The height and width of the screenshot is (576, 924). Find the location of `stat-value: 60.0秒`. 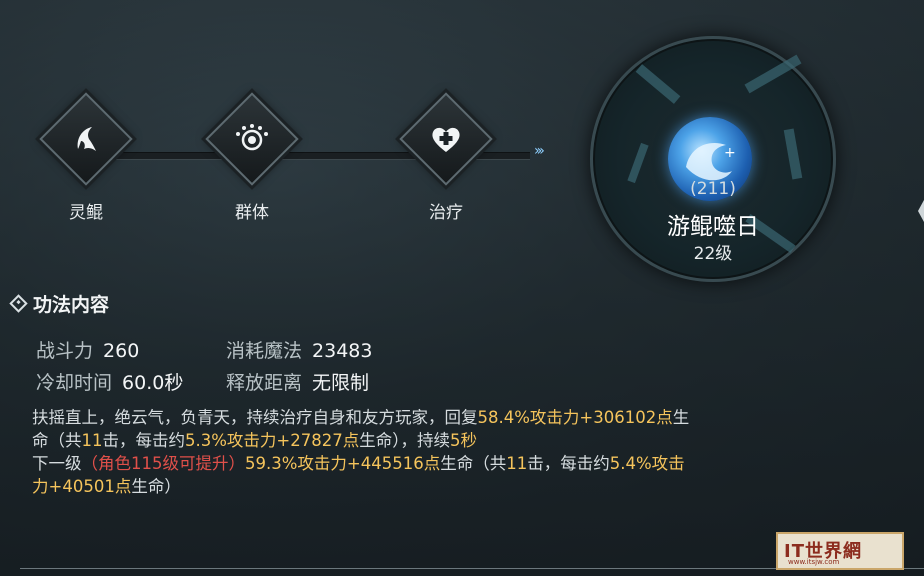

stat-value: 60.0秒 is located at coordinates (153, 383).